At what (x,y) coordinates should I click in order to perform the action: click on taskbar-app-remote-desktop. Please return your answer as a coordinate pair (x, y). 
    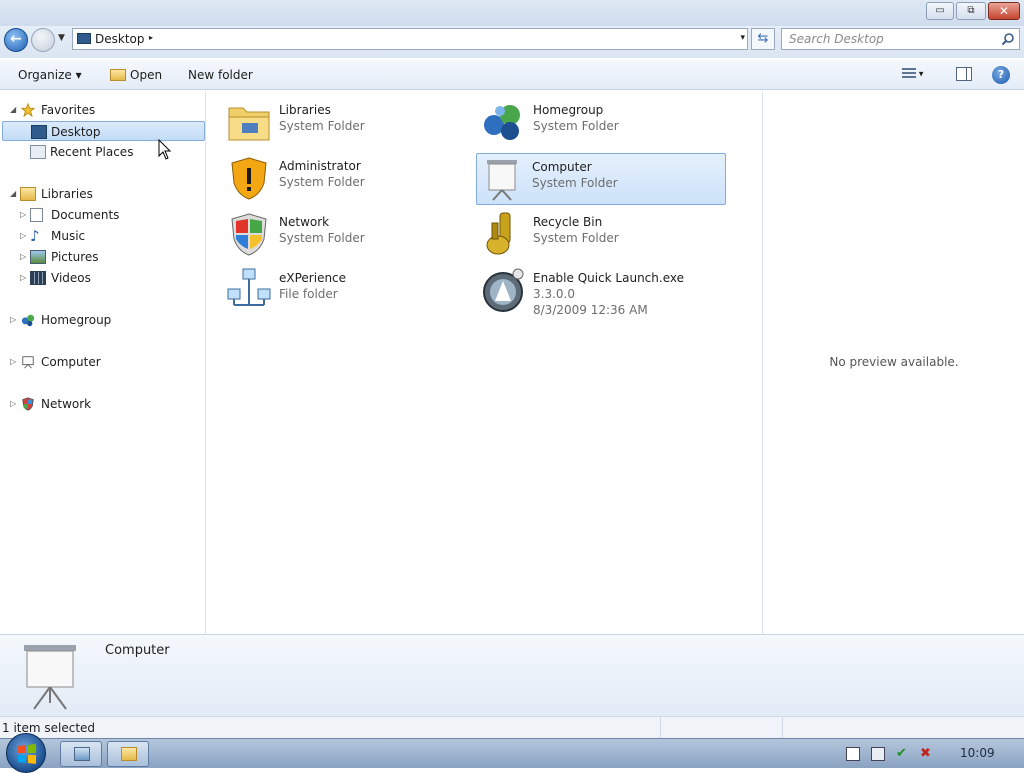
    Looking at the image, I should click on (81, 754).